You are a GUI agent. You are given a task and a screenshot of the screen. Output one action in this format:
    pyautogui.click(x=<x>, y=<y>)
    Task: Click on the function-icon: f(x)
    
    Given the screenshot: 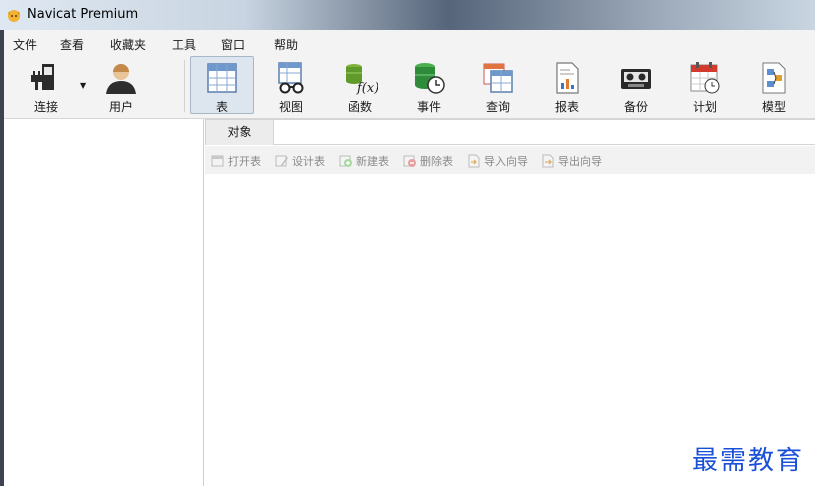 What is the action you would take?
    pyautogui.click(x=362, y=79)
    